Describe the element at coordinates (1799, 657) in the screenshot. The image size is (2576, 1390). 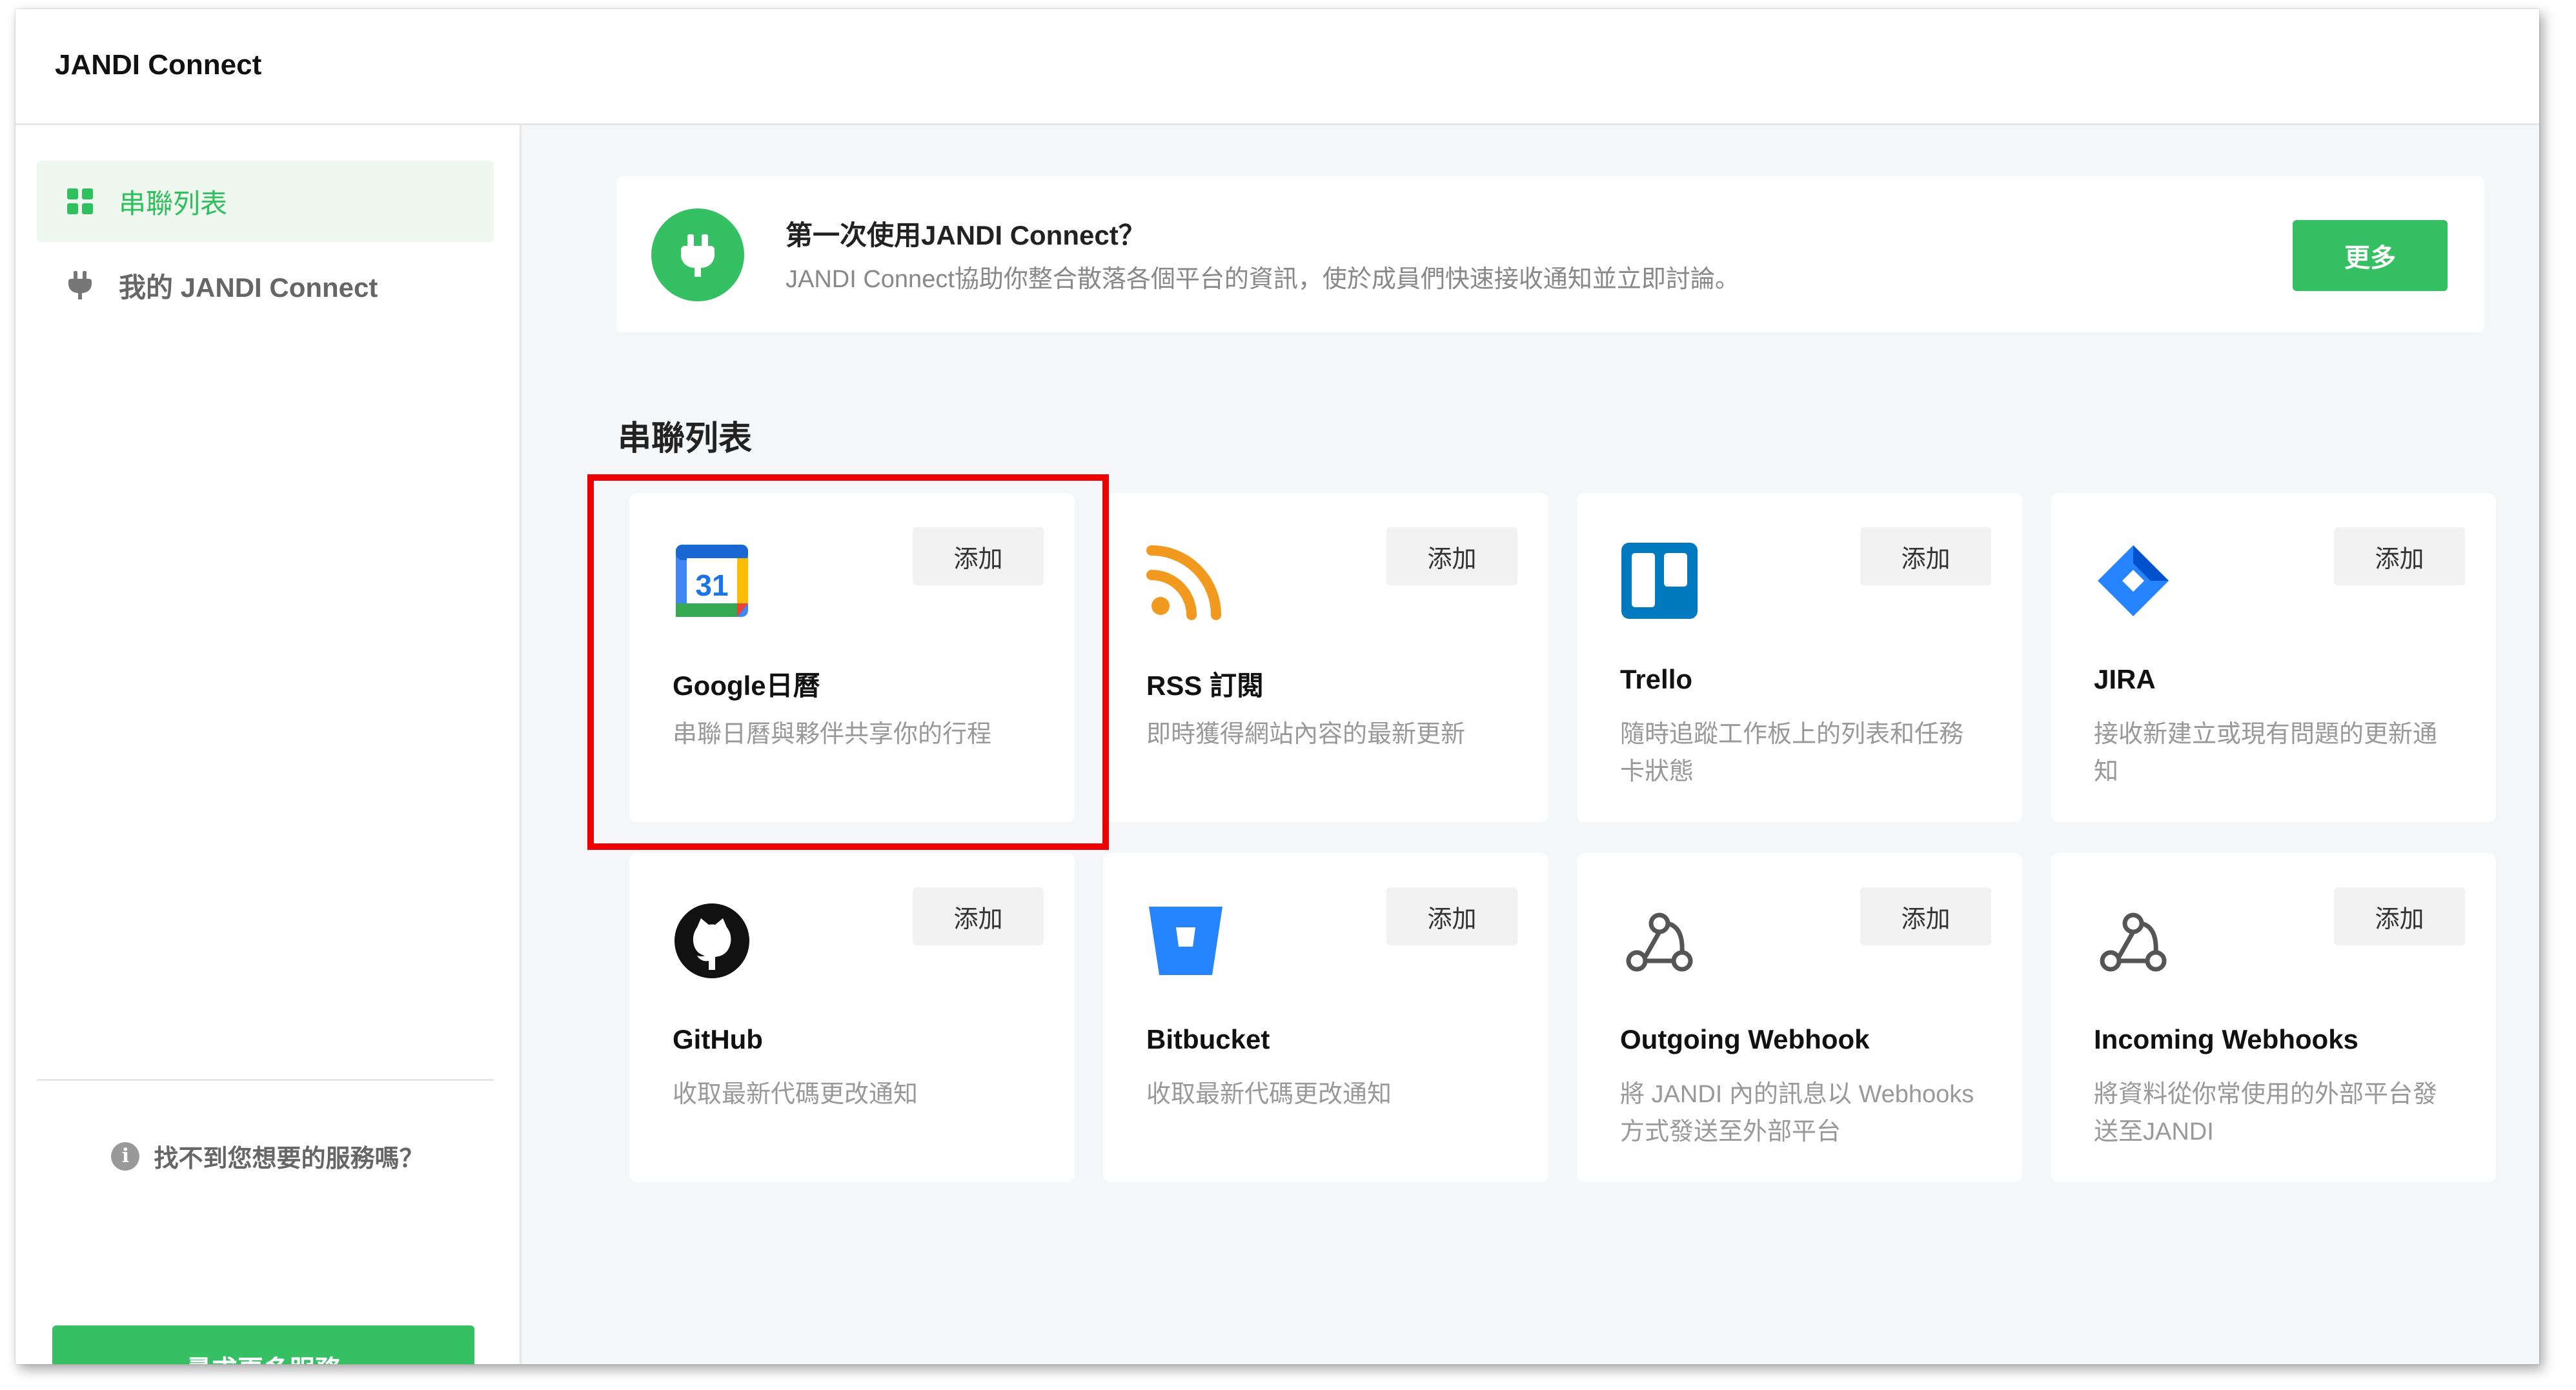
I see `connector-card-trello: 添加 Trello 隨時追蹤工作板上的列表和任務卡狀態` at that location.